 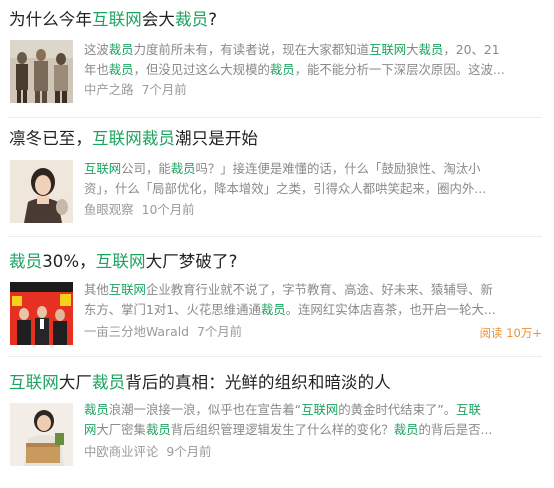 I want to click on text-segment: 大厂, so click(x=75, y=382).